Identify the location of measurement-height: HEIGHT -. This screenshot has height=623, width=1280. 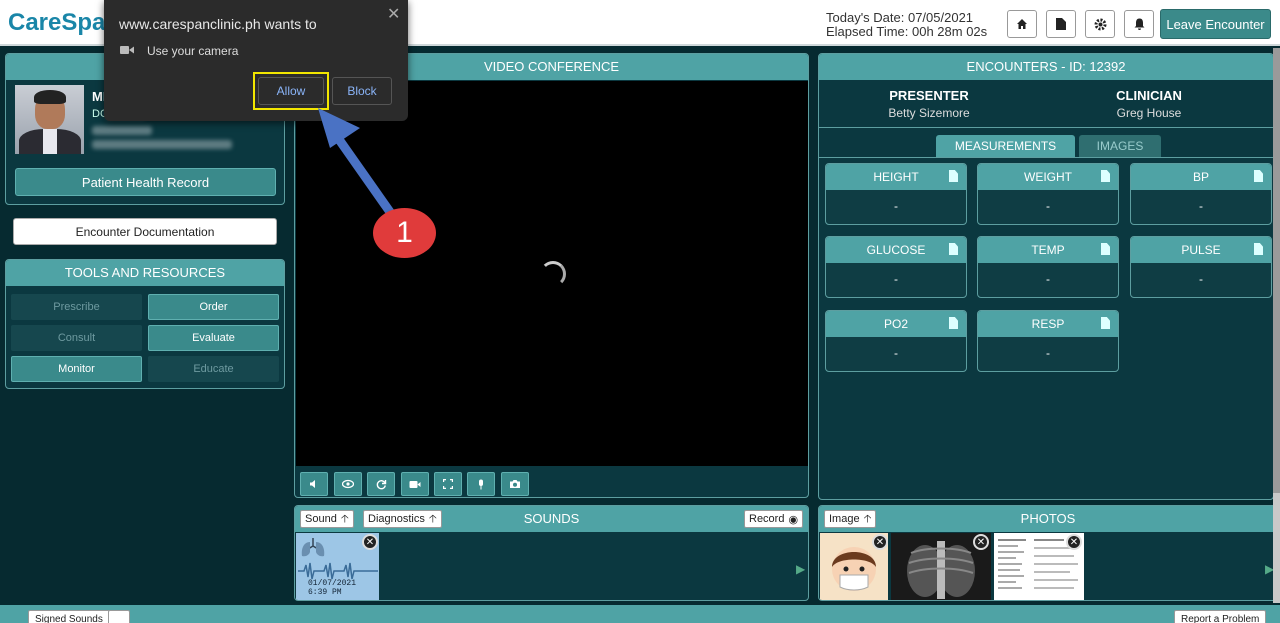
(896, 194).